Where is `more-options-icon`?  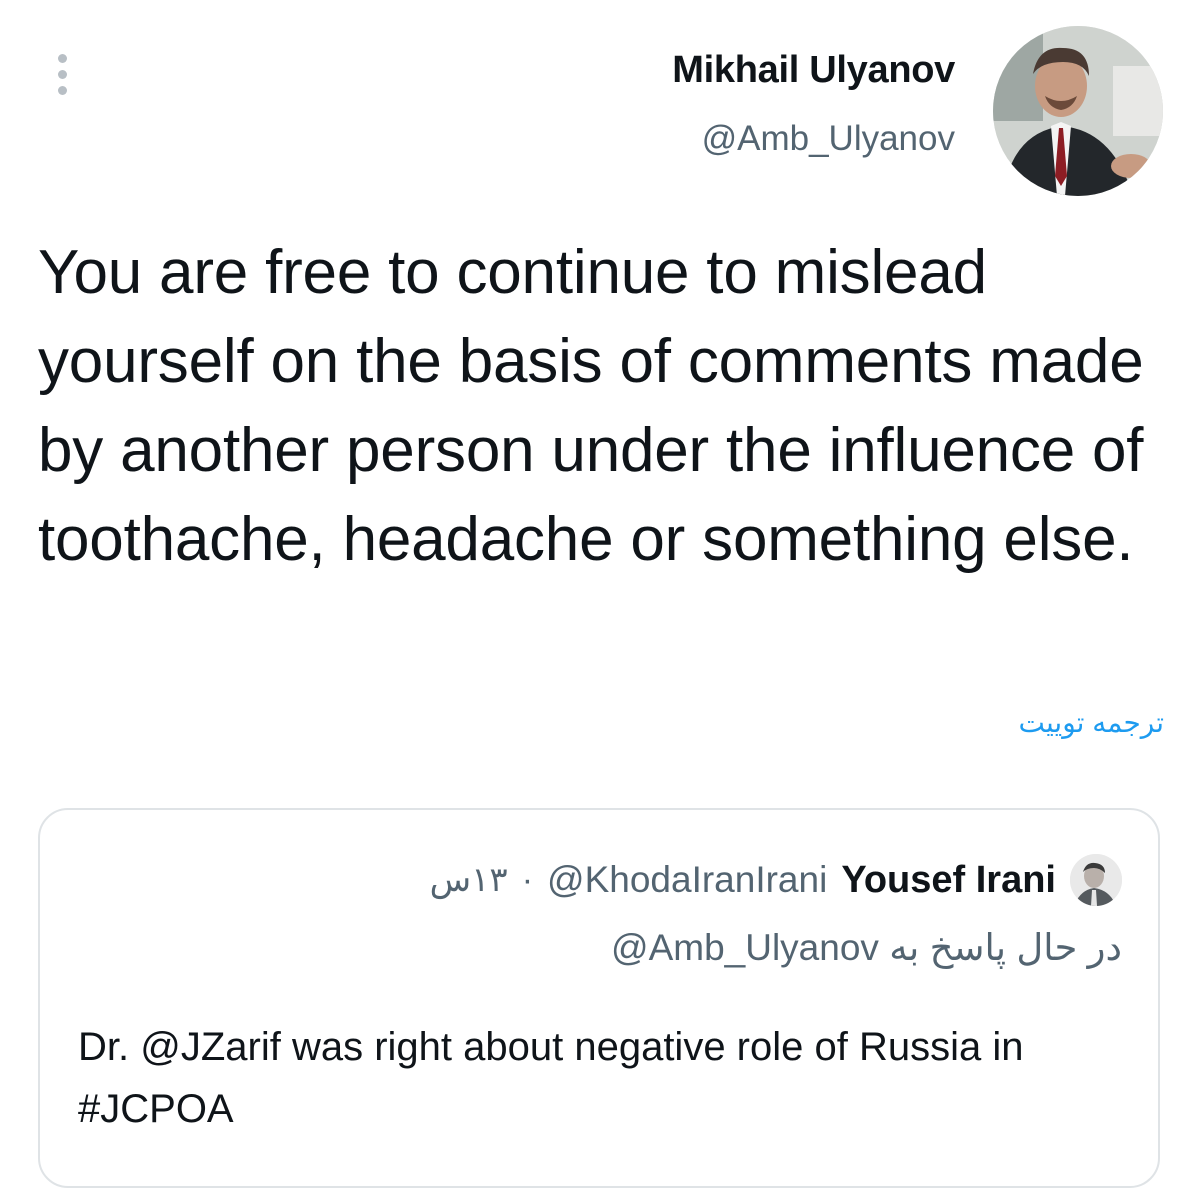
more-options-icon is located at coordinates (62, 74).